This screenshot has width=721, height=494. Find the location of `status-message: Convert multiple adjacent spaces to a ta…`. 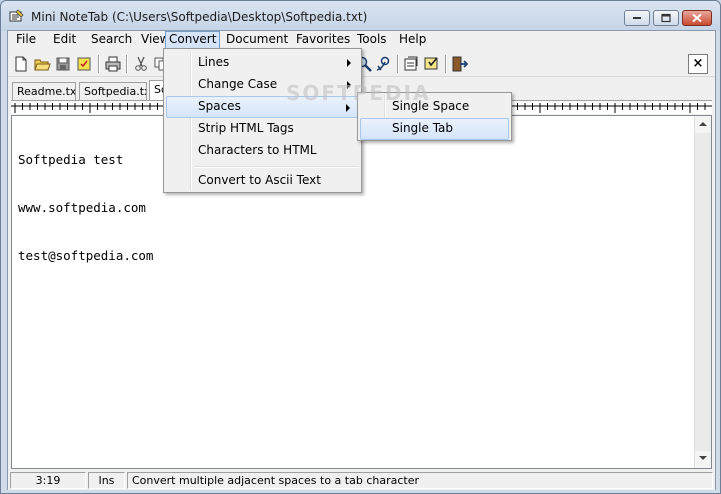

status-message: Convert multiple adjacent spaces to a ta… is located at coordinates (420, 480).